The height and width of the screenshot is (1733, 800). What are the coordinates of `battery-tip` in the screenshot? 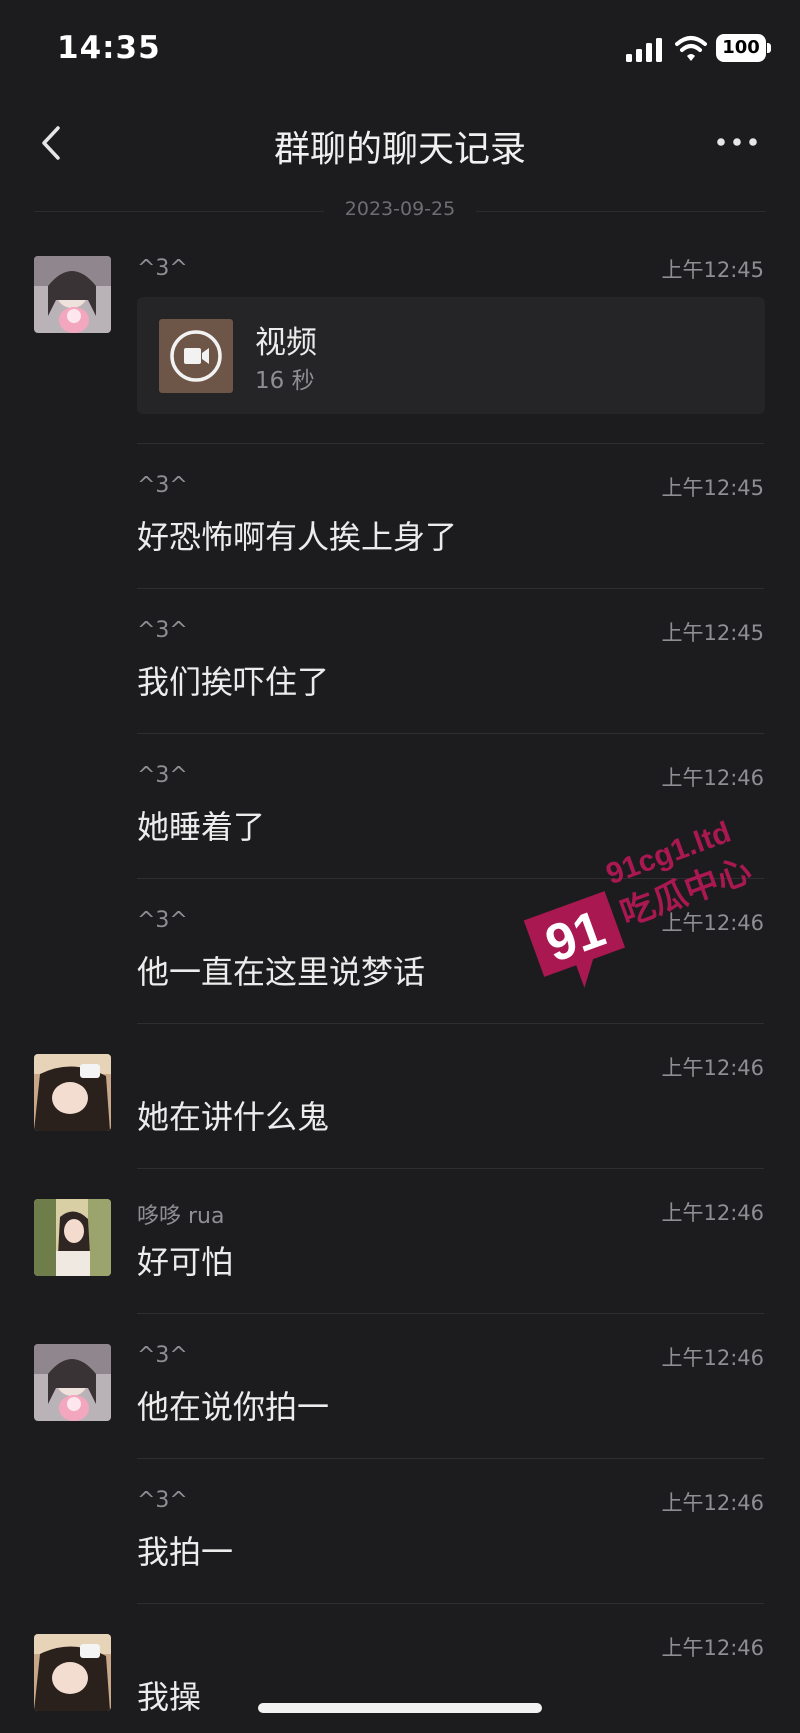 It's located at (769, 48).